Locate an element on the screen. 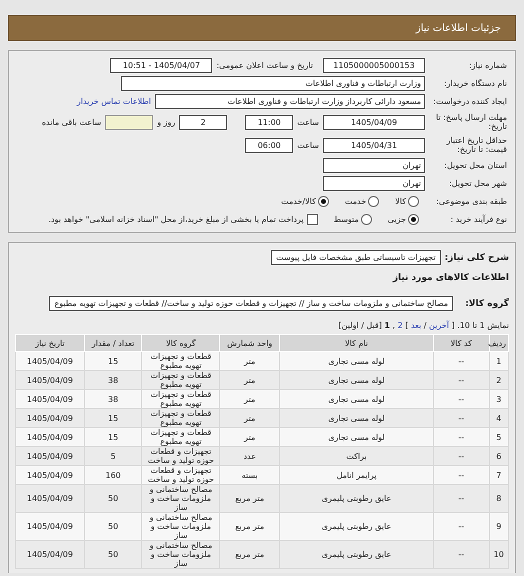 The height and width of the screenshot is (576, 524). reply-date-field: 1405/04/09 is located at coordinates (374, 122).